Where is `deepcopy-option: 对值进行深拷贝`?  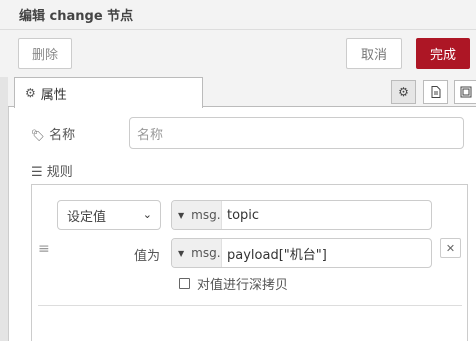
deepcopy-option: 对值进行深拷贝 is located at coordinates (233, 283).